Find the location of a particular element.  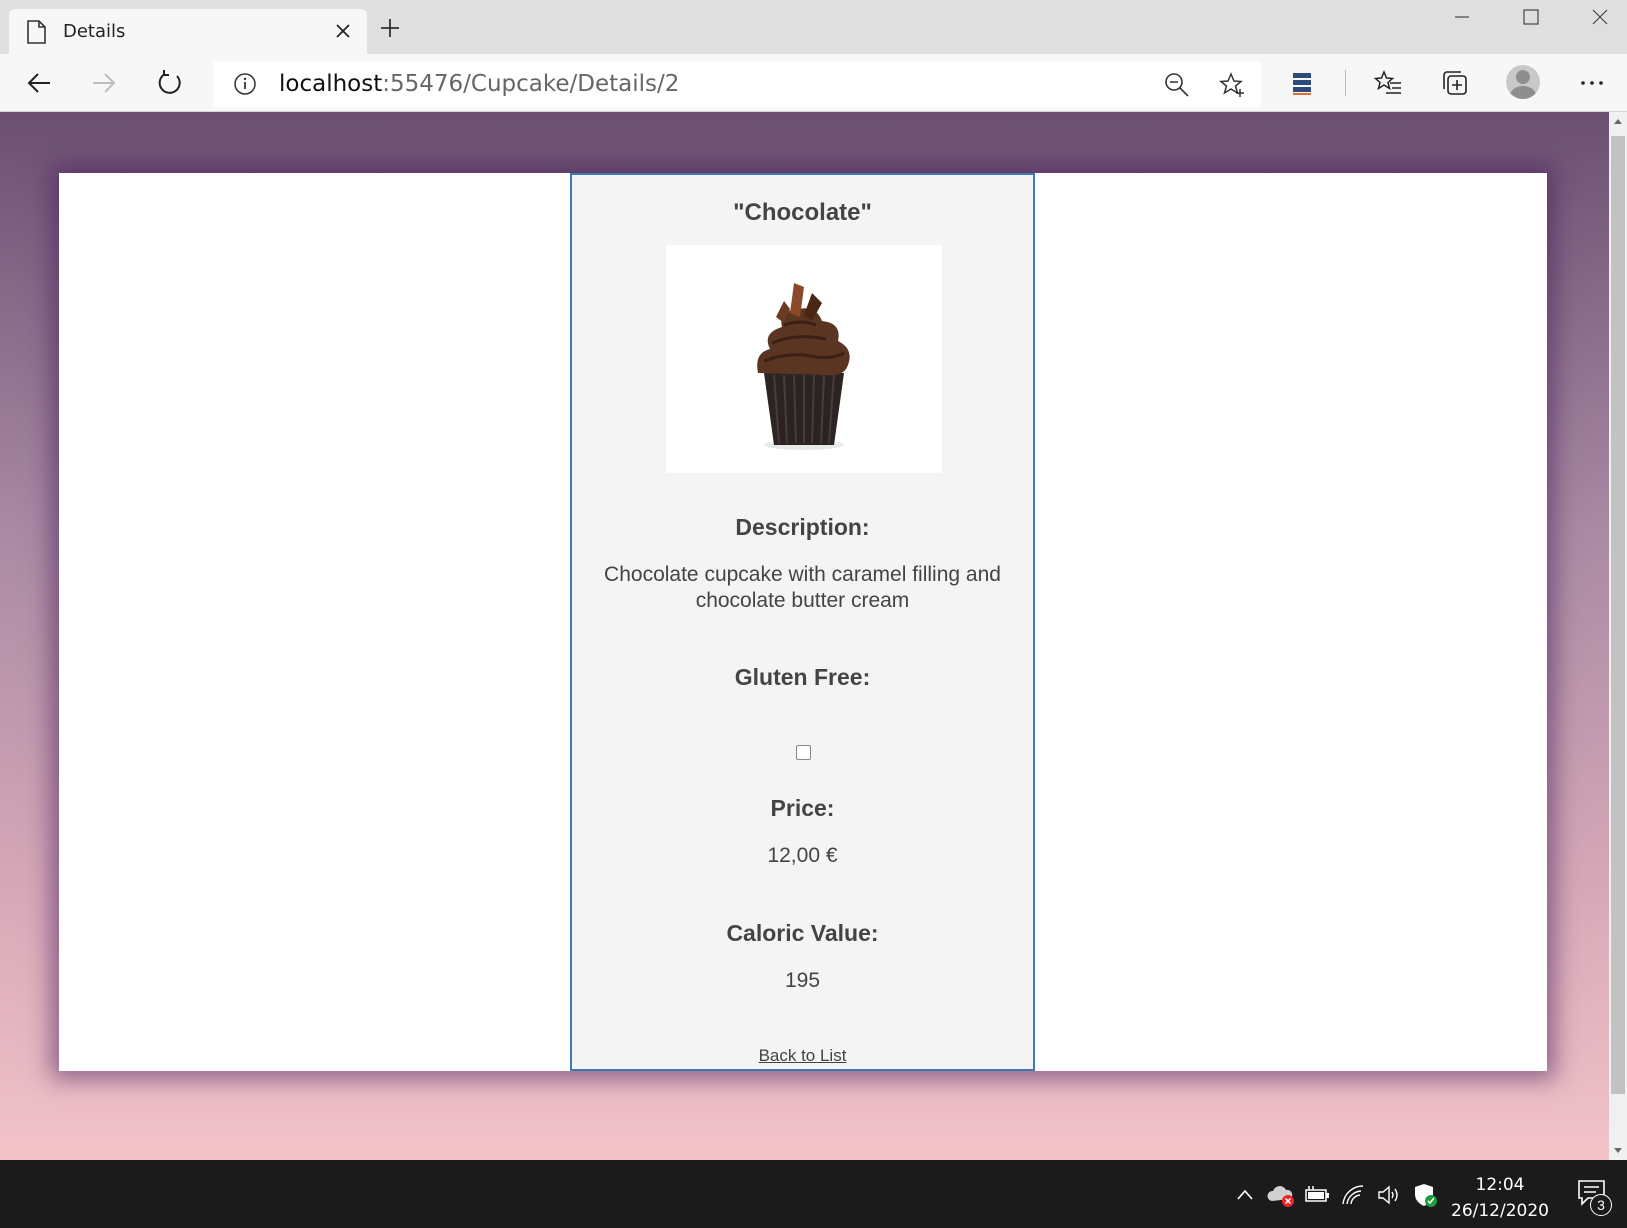

gluten-free-checkbox is located at coordinates (803, 752).